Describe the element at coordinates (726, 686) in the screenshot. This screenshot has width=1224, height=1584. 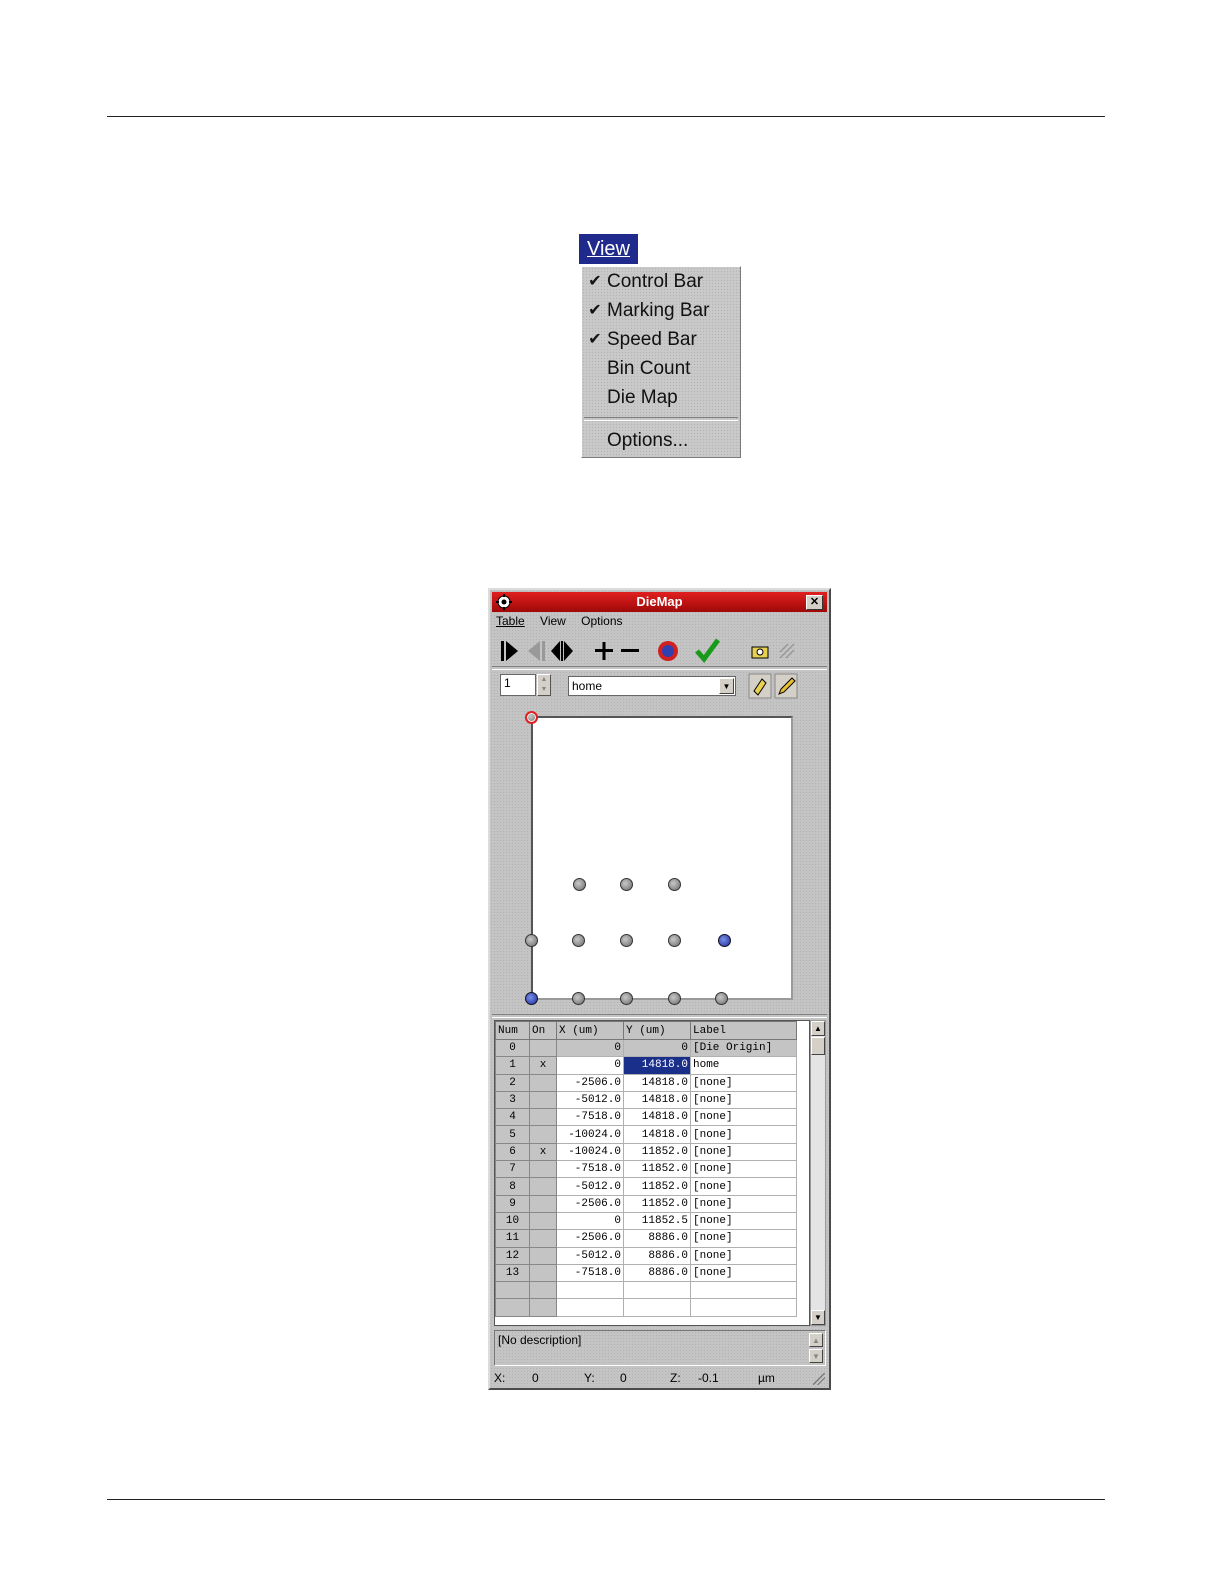
I see `chevron-down-icon: ▼` at that location.